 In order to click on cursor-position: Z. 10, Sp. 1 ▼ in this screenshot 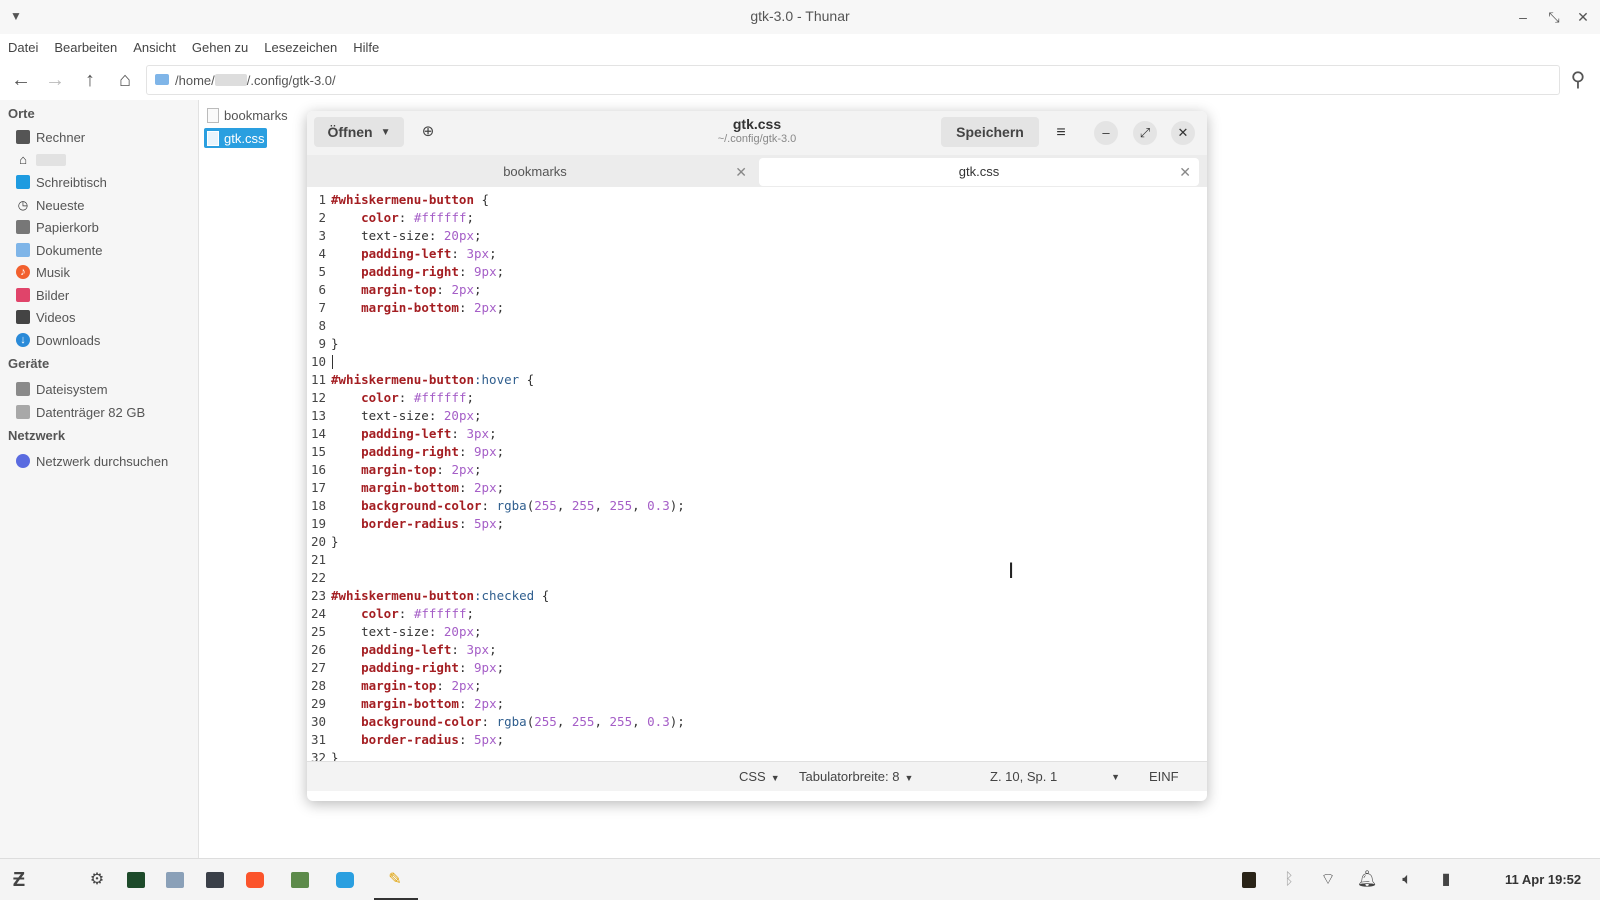, I will do `click(1055, 776)`.